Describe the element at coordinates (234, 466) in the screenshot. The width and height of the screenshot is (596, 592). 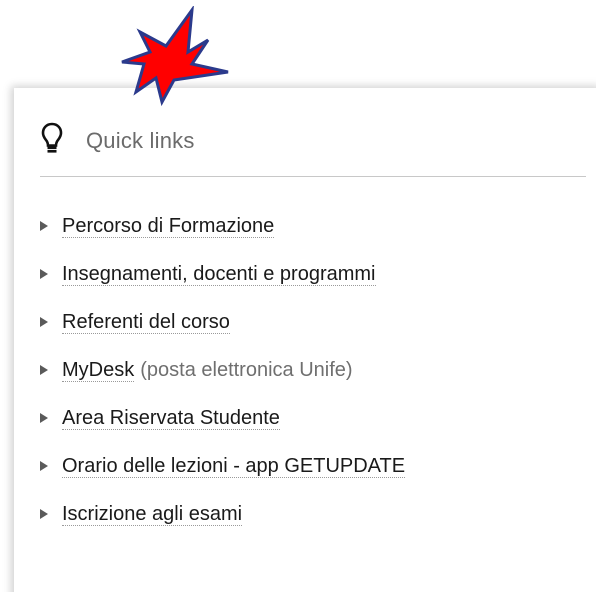
I see `link-orario-lezioni: Orario delle lezioni - app GETUPDATE` at that location.